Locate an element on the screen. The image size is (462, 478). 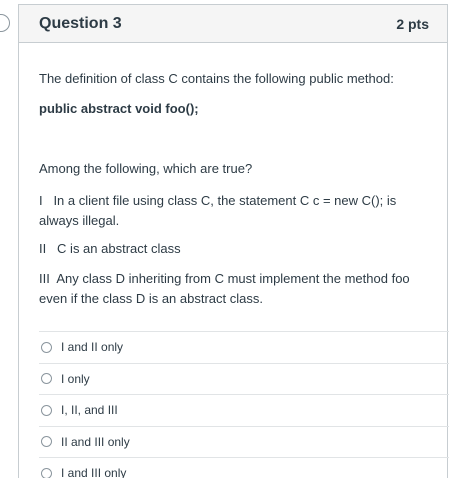
answer-option: II and III only is located at coordinates (244, 441).